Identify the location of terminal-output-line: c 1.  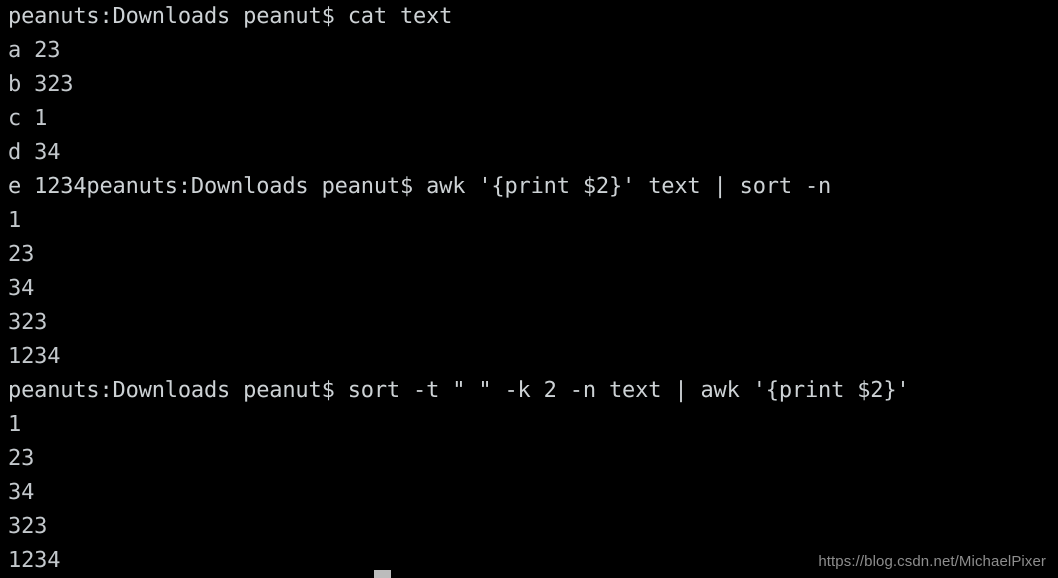
(28, 118).